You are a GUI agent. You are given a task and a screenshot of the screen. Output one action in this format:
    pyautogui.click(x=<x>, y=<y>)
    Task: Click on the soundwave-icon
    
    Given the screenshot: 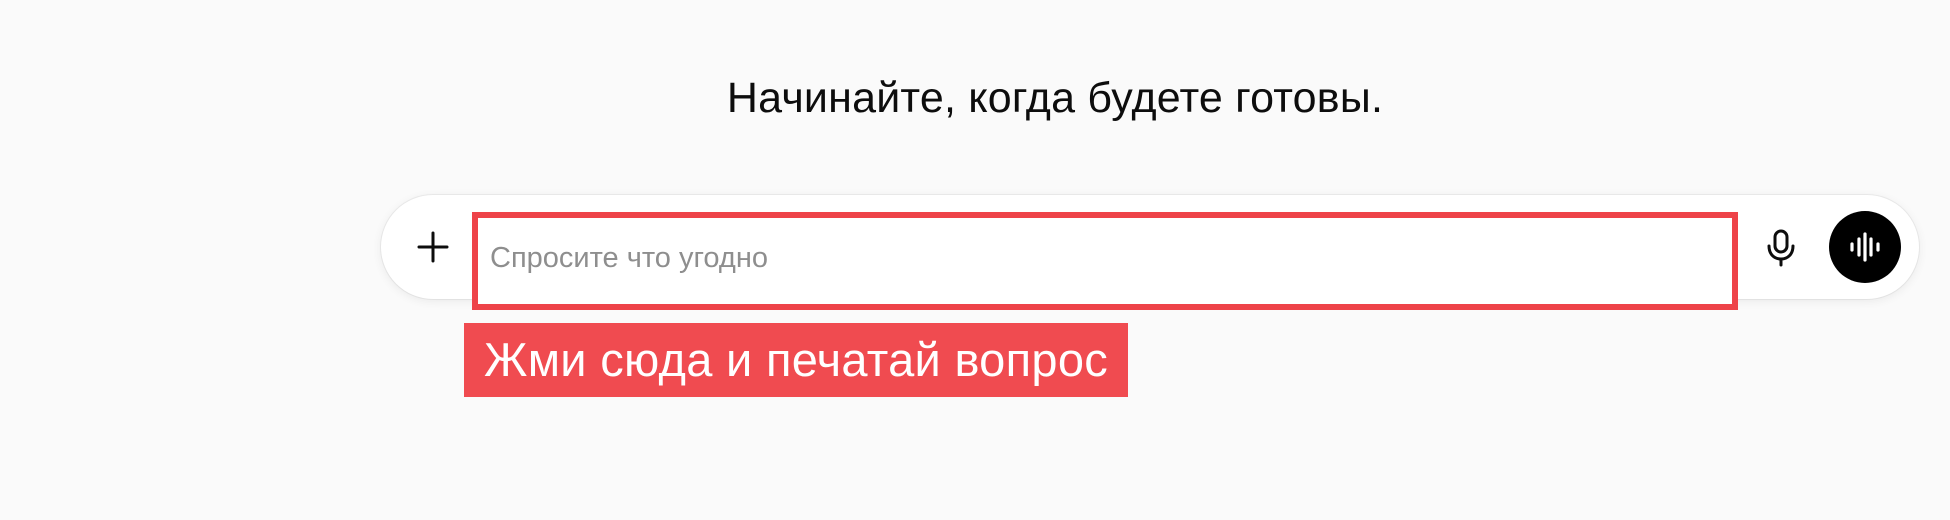 What is the action you would take?
    pyautogui.click(x=1865, y=247)
    